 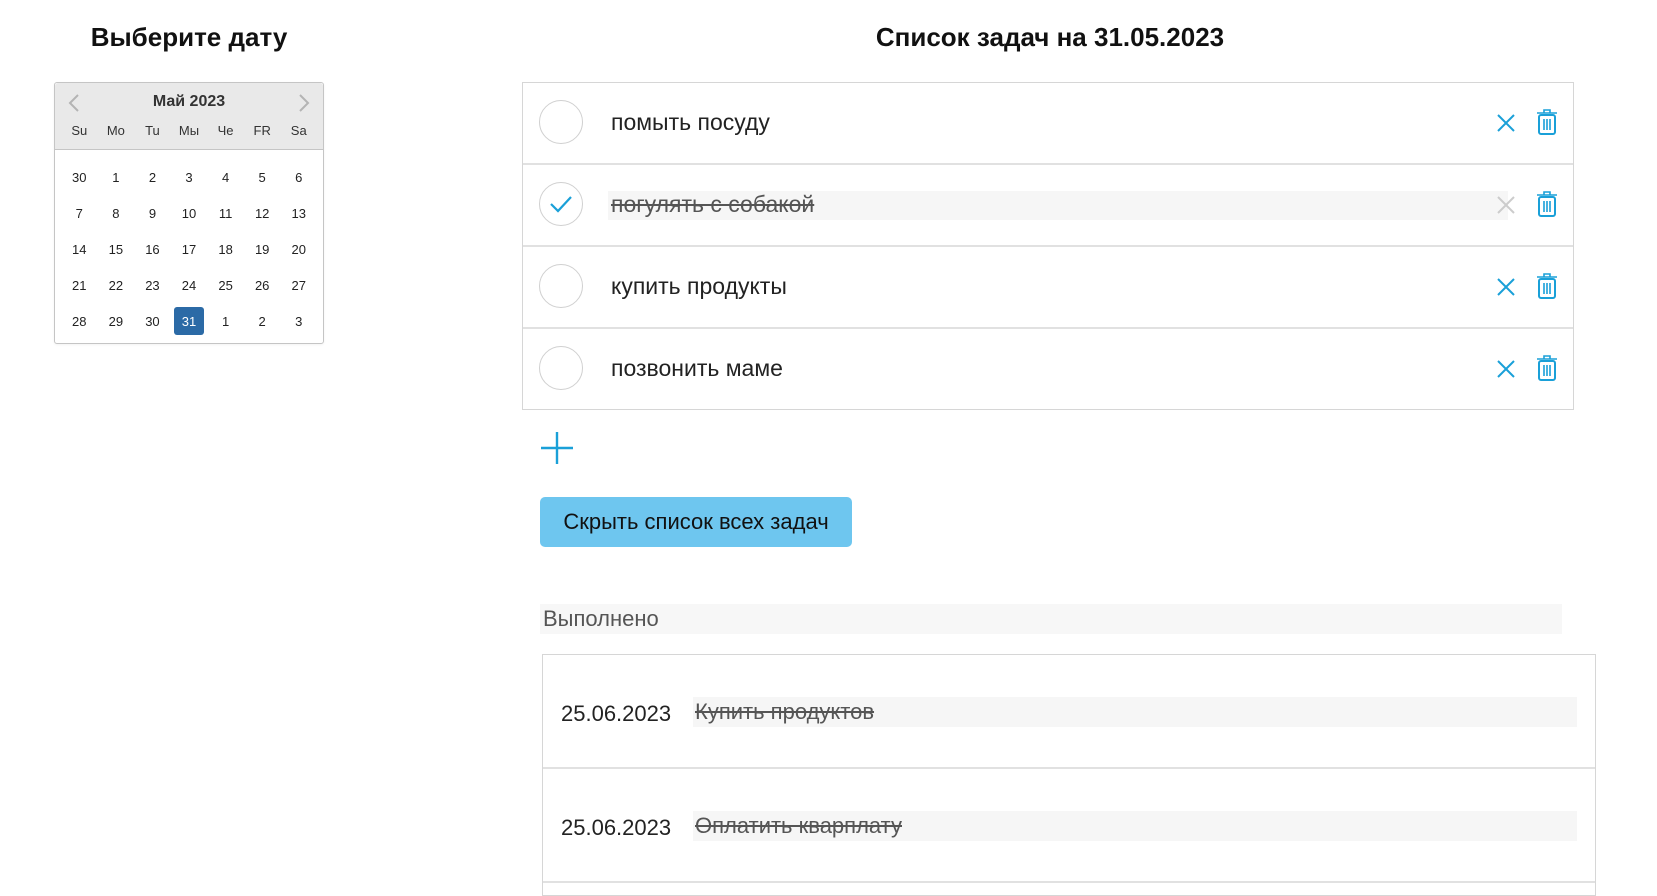 I want to click on completed-item: 25.06.2023 Оплатить кварплату, so click(x=1069, y=826).